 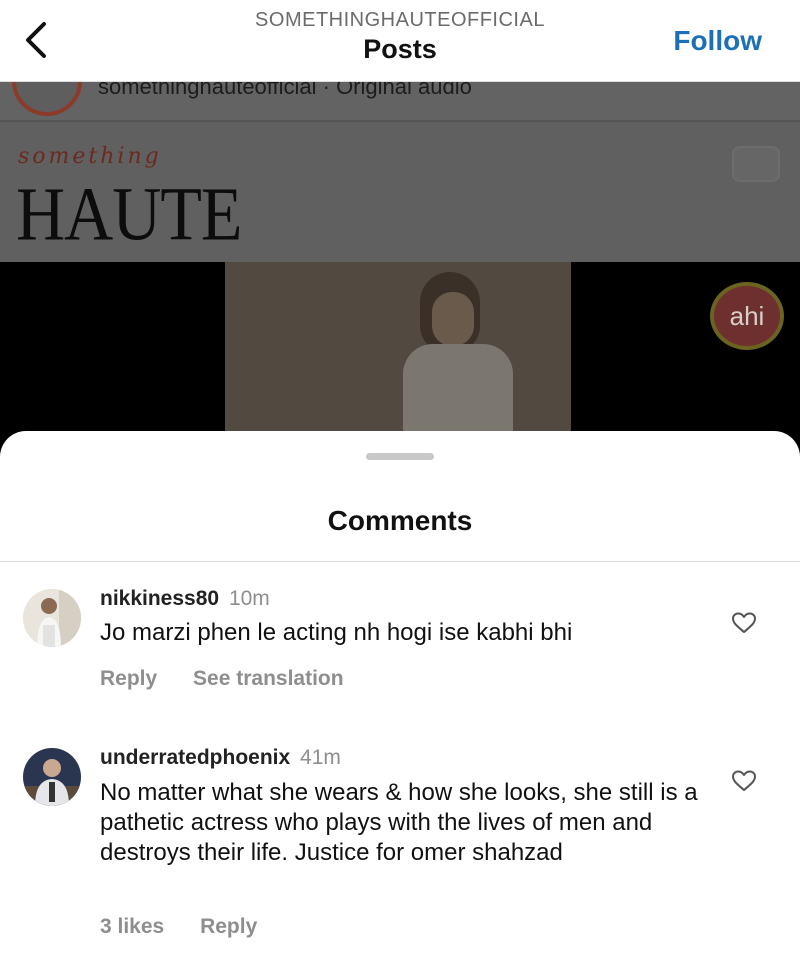 I want to click on post-header: somethinghauteofficial · Original audio, so click(x=400, y=101).